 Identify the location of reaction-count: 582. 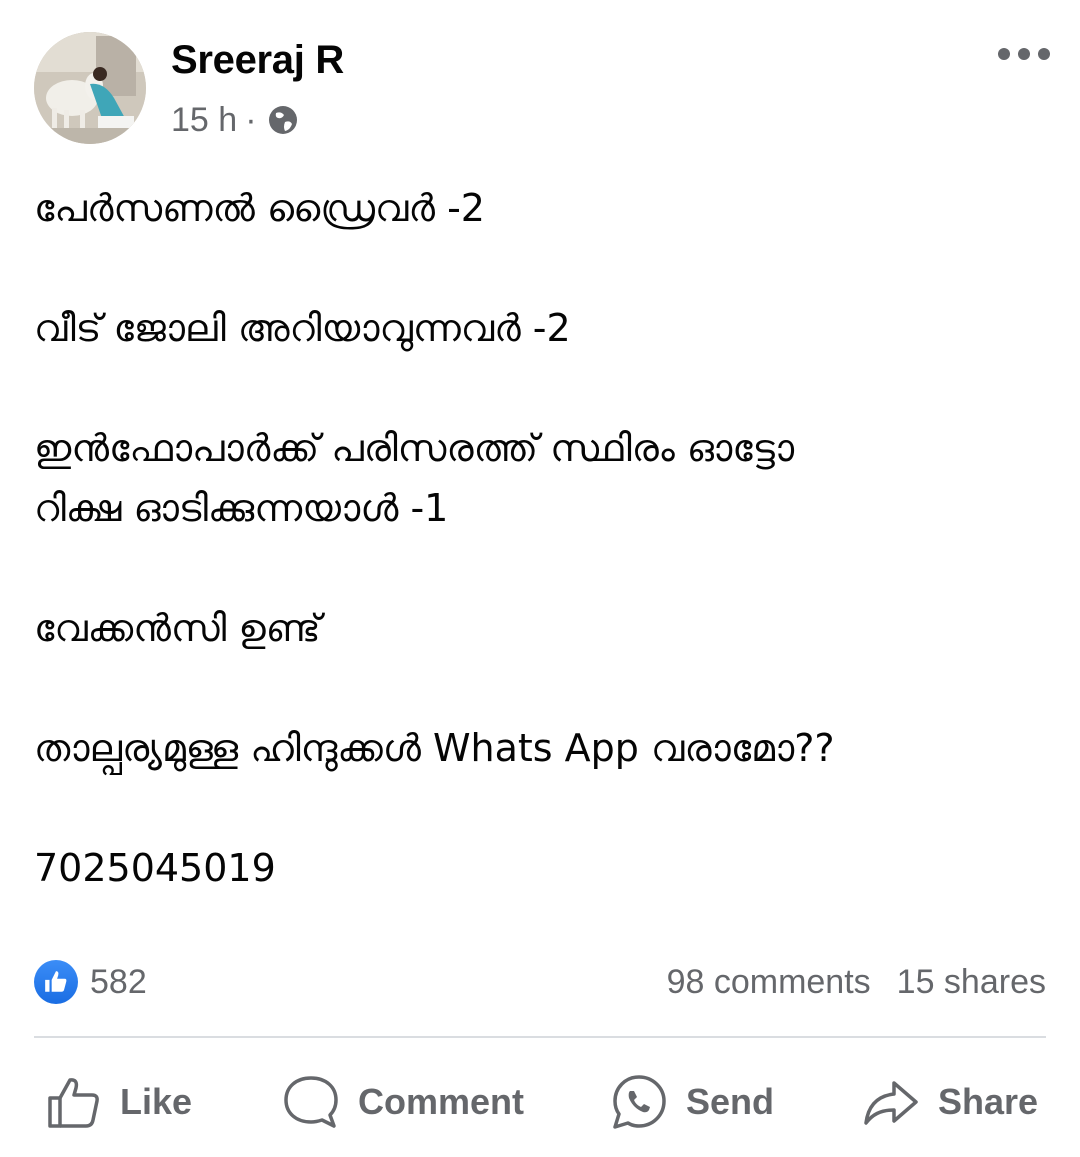
(118, 982).